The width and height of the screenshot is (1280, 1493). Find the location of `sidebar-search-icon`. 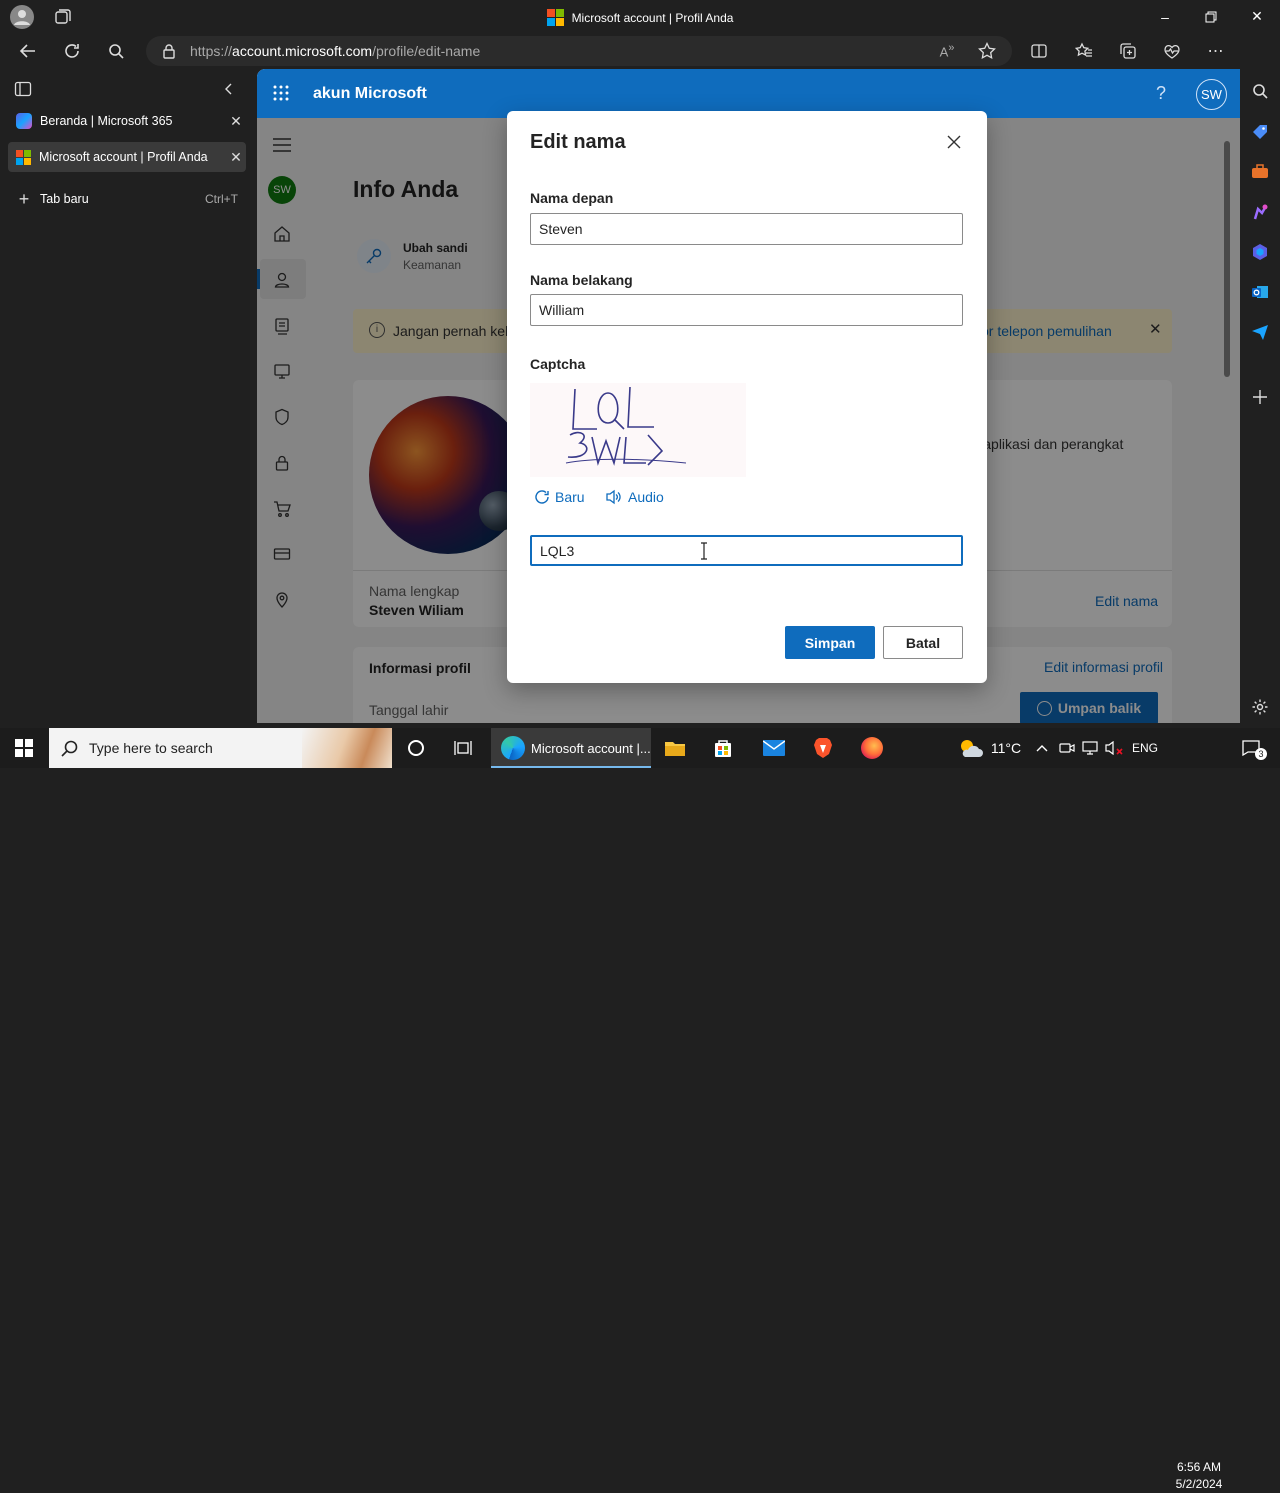

sidebar-search-icon is located at coordinates (1260, 91).